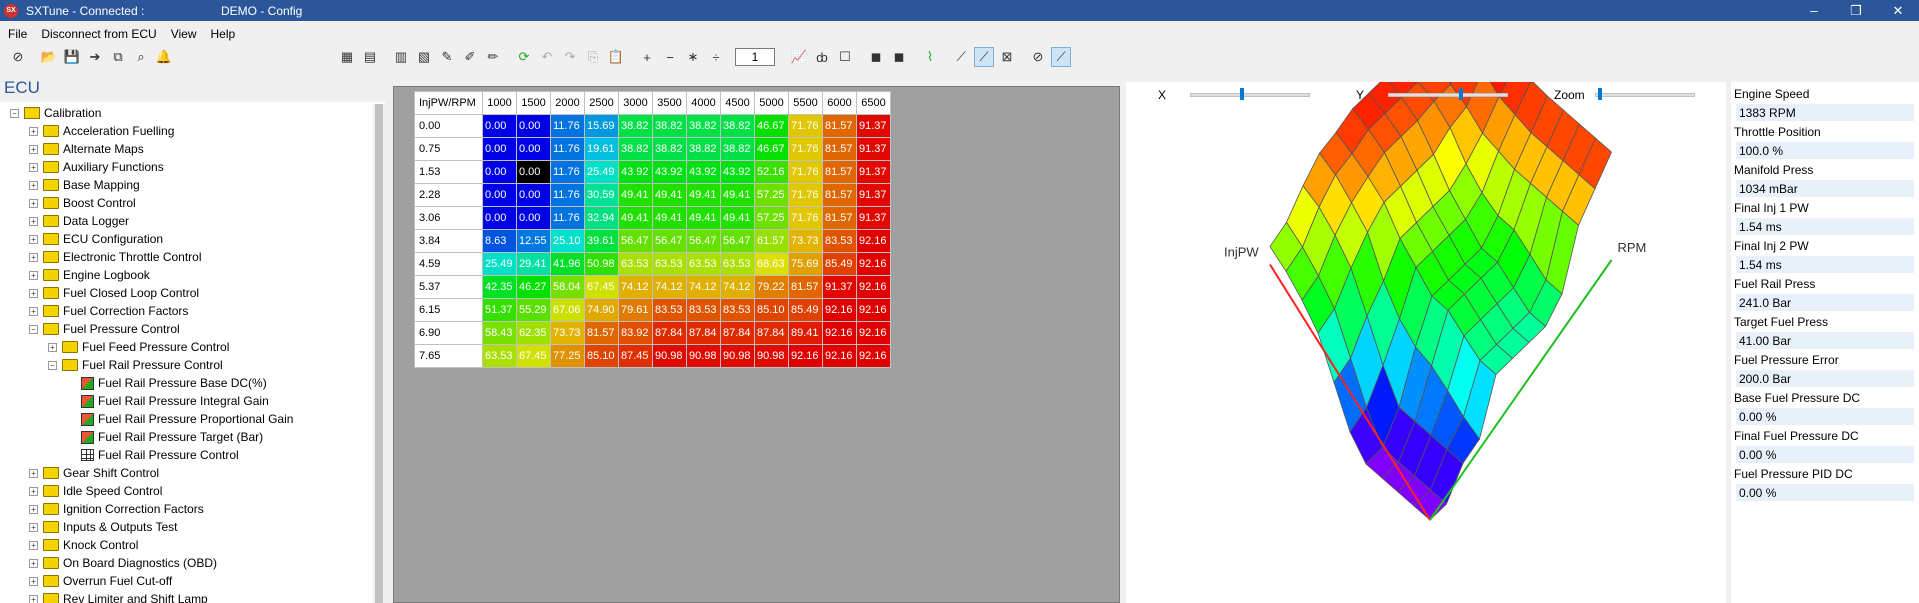 The height and width of the screenshot is (603, 1919). I want to click on table-cell: 79.22, so click(771, 287).